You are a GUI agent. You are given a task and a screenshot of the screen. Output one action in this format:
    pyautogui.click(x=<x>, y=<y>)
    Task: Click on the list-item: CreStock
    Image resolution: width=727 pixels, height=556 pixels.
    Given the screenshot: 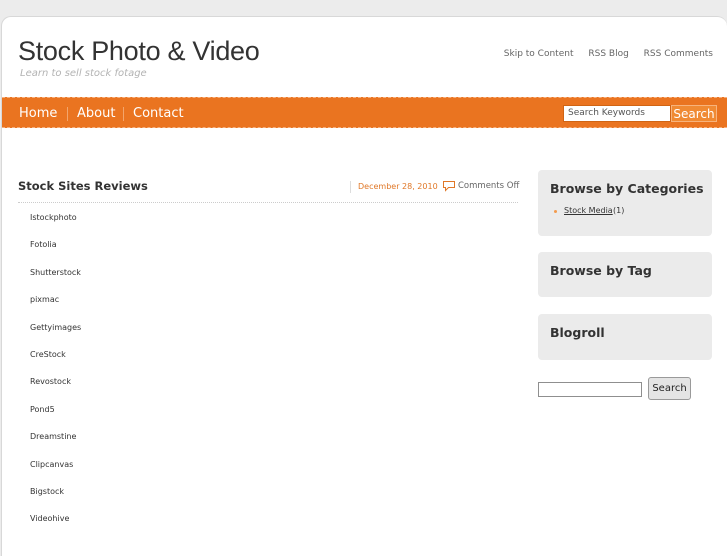 What is the action you would take?
    pyautogui.click(x=48, y=354)
    